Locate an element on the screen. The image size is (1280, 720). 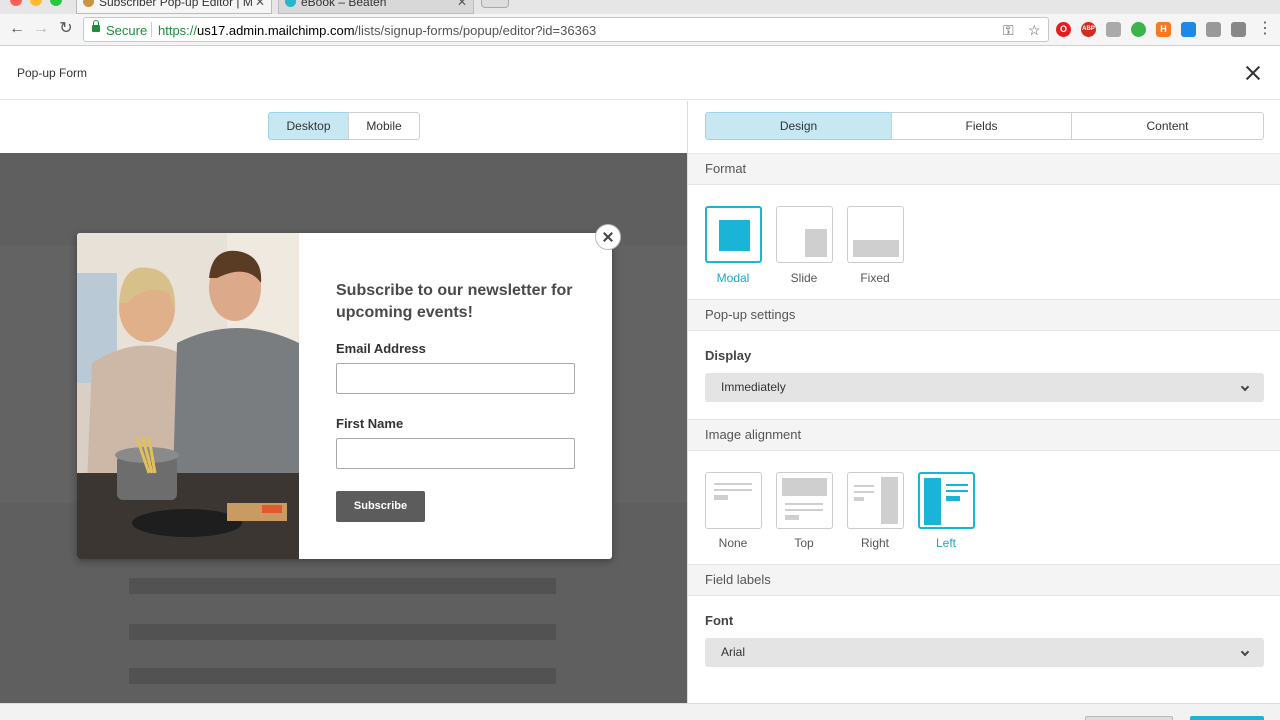
field-labels-heading: Field labels is located at coordinates (984, 580).